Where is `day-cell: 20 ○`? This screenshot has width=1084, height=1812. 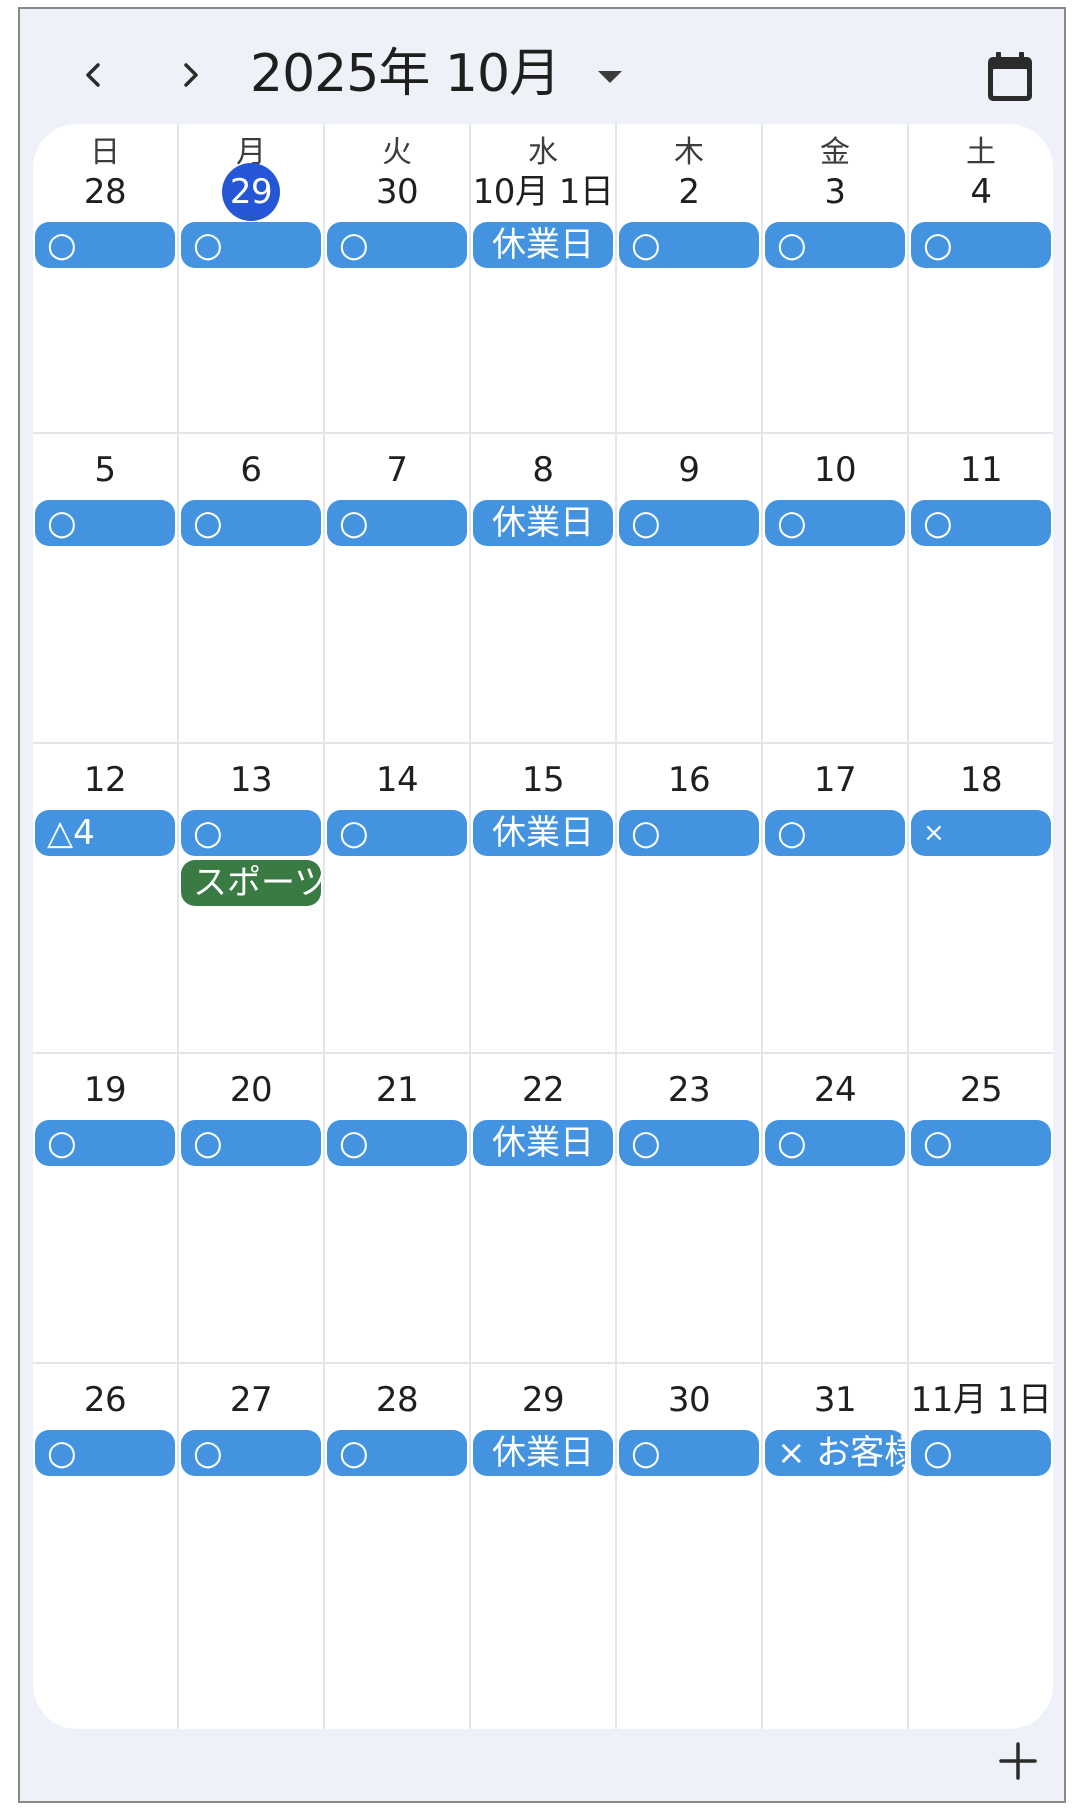
day-cell: 20 ○ is located at coordinates (252, 1208).